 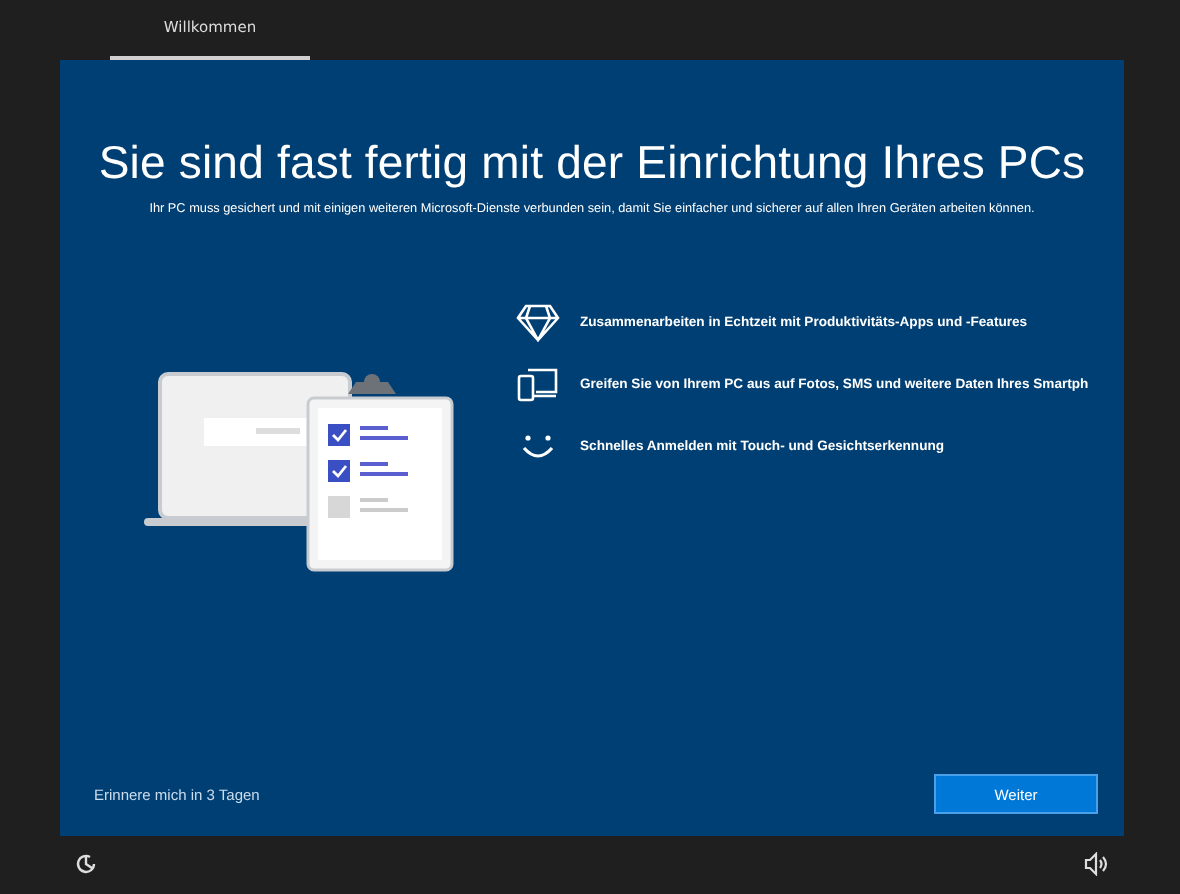 What do you see at coordinates (86, 864) in the screenshot?
I see `accessibility-icon` at bounding box center [86, 864].